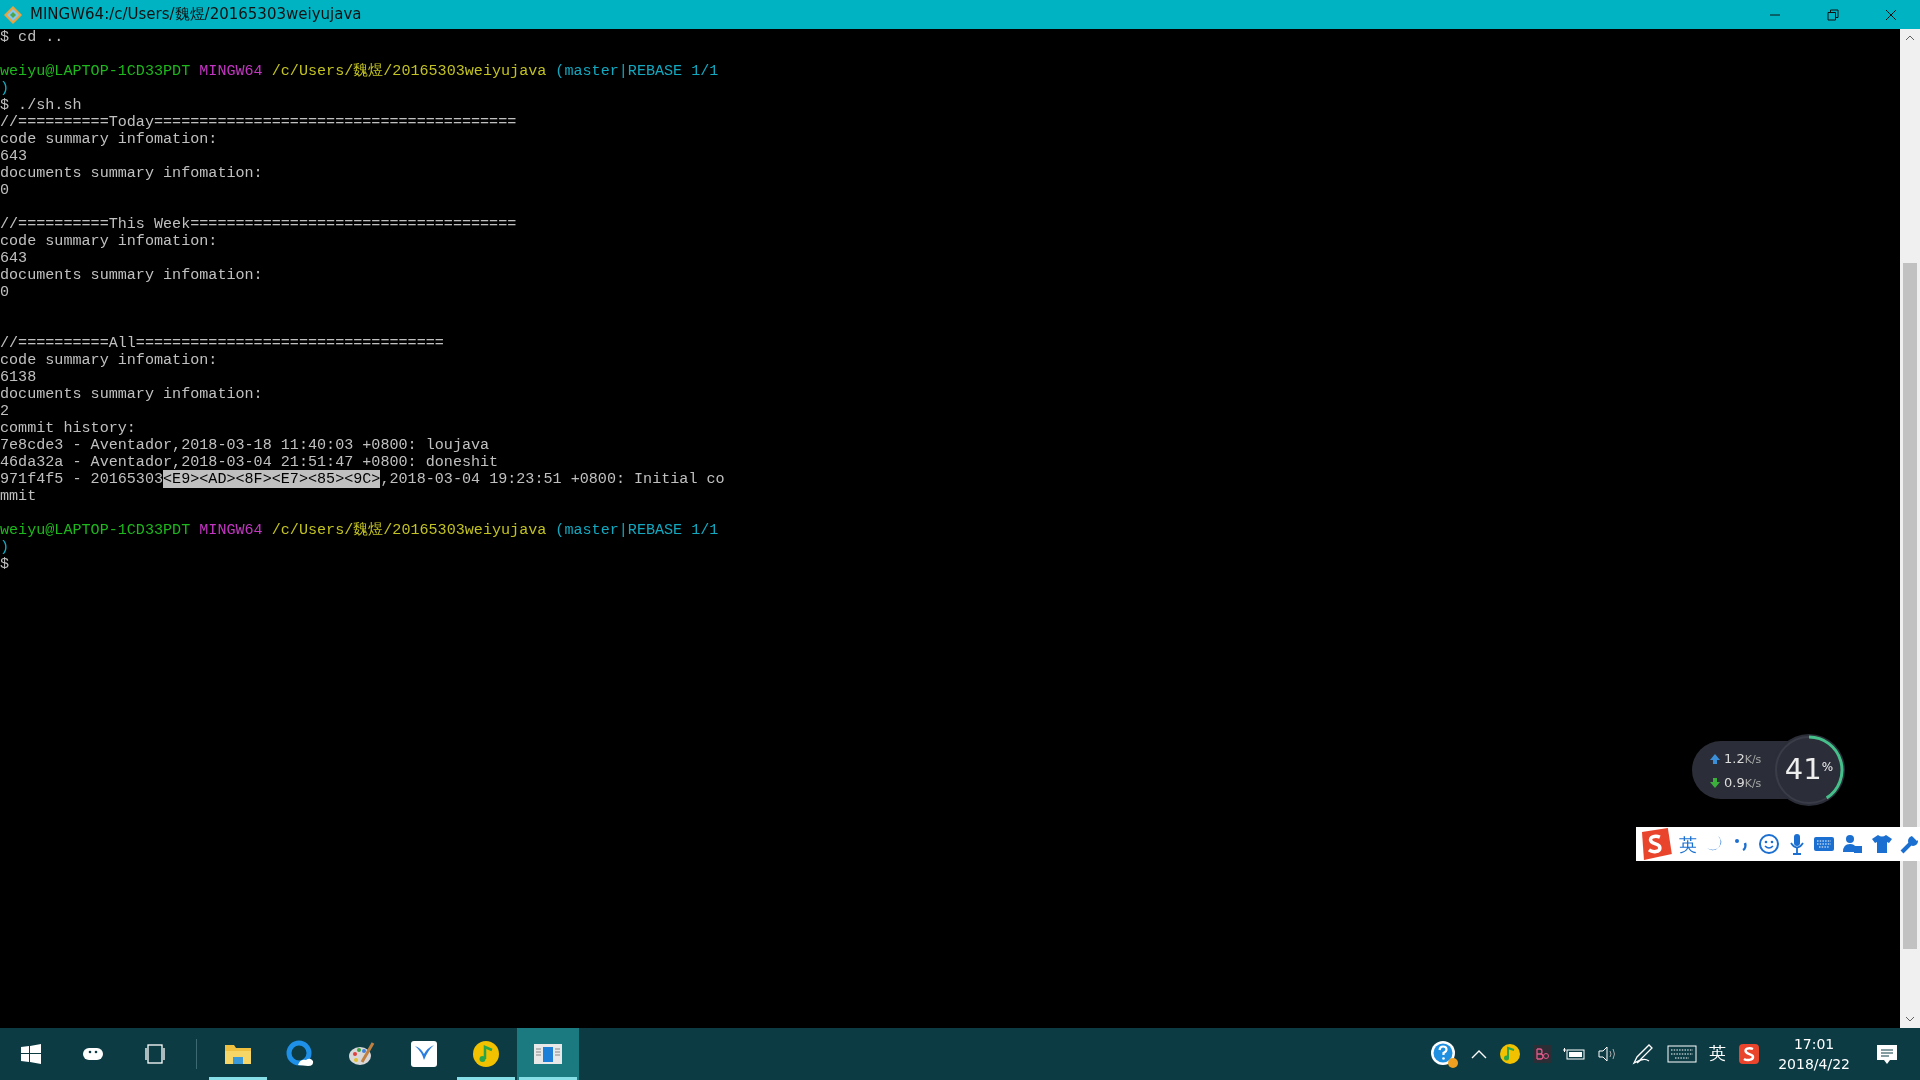 Image resolution: width=1920 pixels, height=1080 pixels. Describe the element at coordinates (1910, 844) in the screenshot. I see `wrench-icon` at that location.